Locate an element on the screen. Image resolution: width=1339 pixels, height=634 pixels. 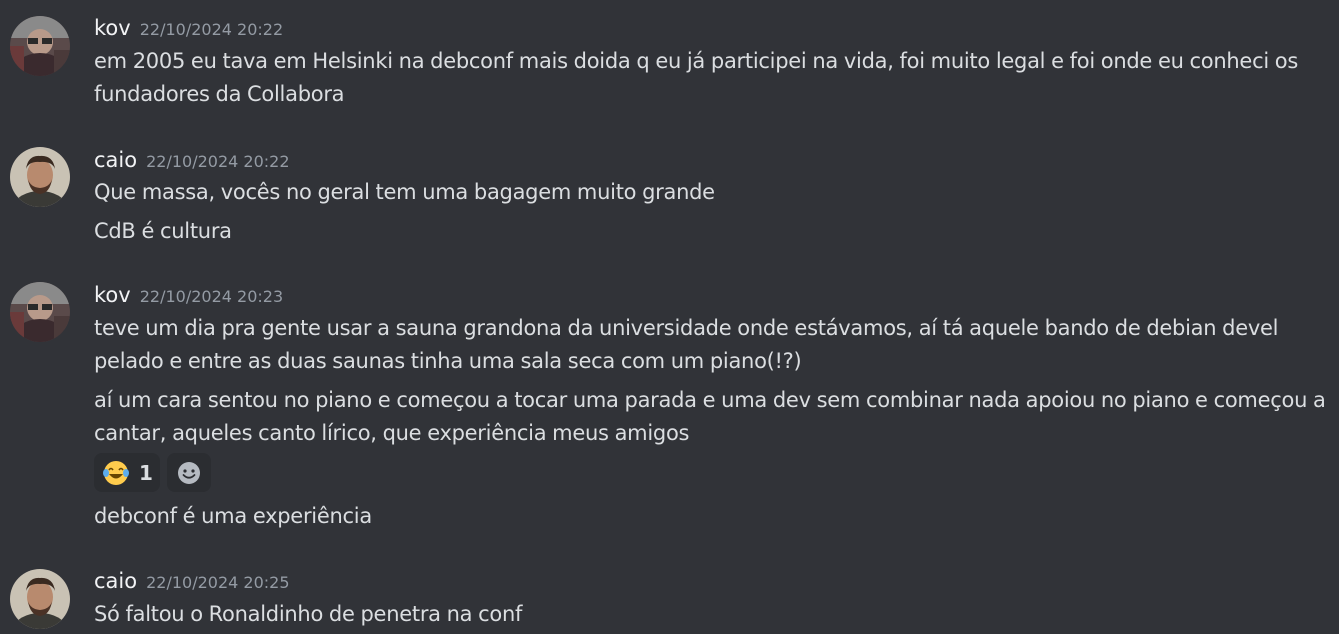
reaction-laugh: 1 is located at coordinates (127, 472).